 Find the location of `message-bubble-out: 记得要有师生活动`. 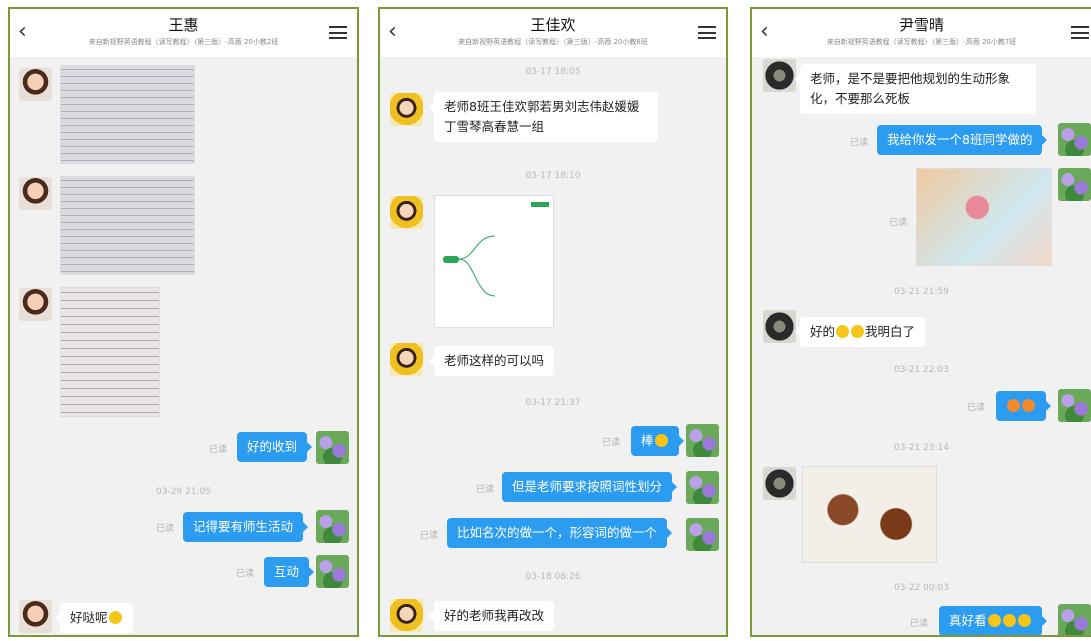

message-bubble-out: 记得要有师生活动 is located at coordinates (246, 527).